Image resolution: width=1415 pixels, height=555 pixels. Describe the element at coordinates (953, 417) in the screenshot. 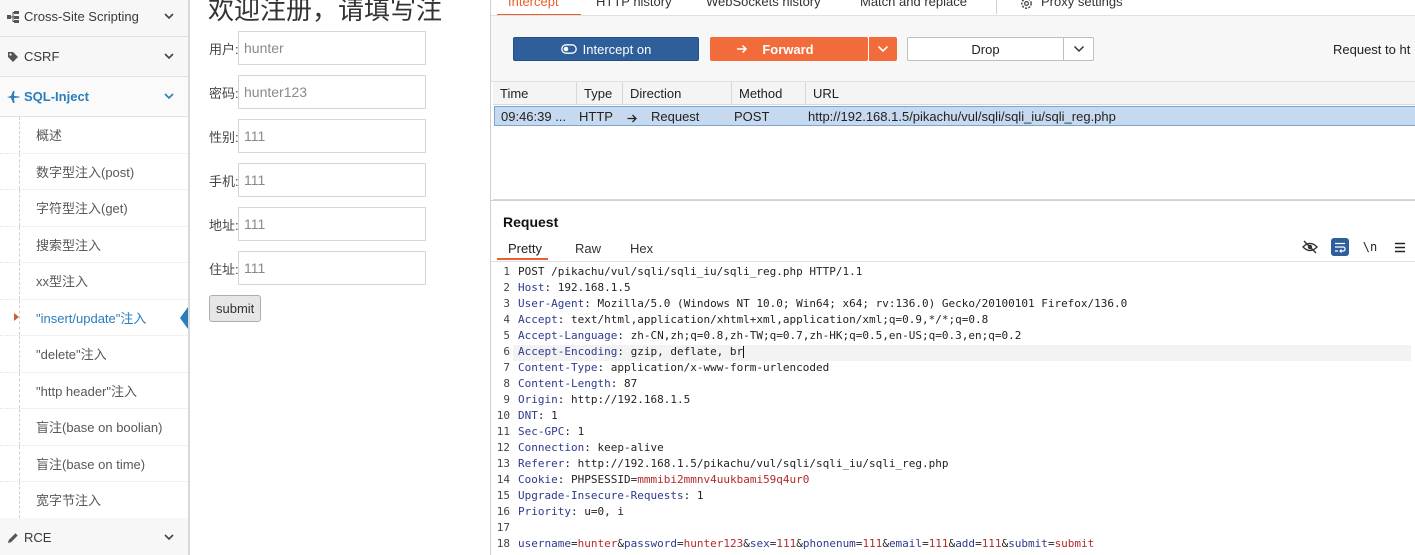

I see `code-line: 10 DNT: 1` at that location.